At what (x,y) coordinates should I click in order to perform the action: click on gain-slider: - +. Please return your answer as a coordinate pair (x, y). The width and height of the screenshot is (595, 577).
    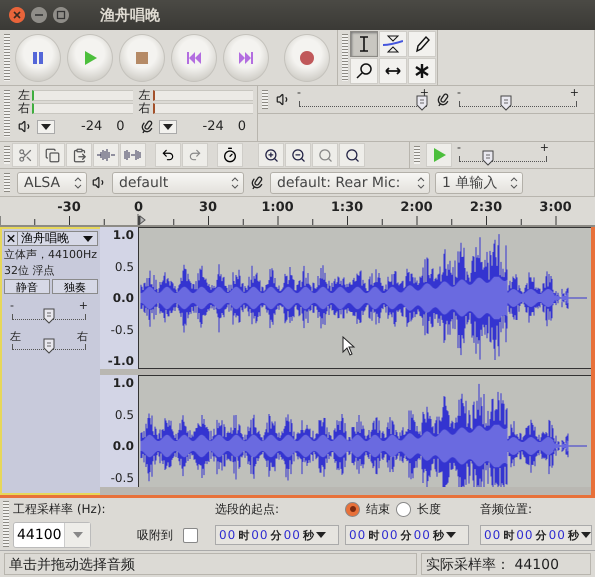
    Looking at the image, I should click on (49, 313).